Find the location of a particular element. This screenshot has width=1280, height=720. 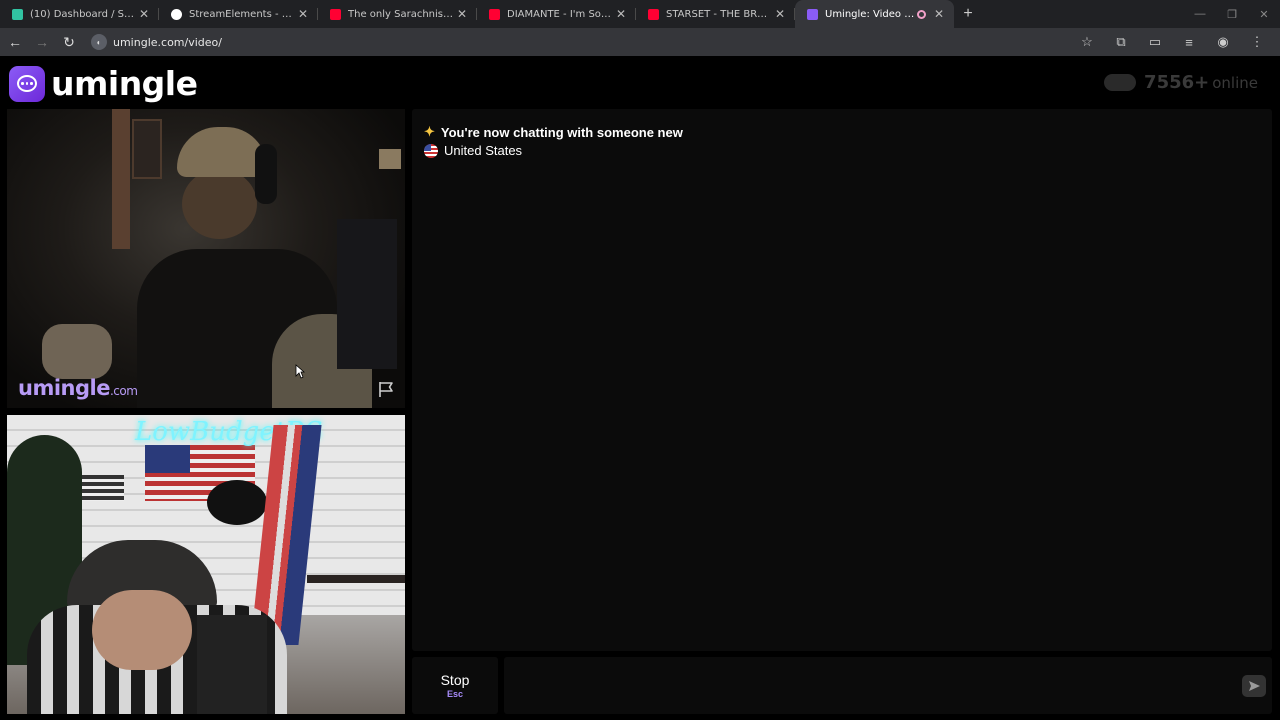

new-tab-icon: + is located at coordinates (968, 14).